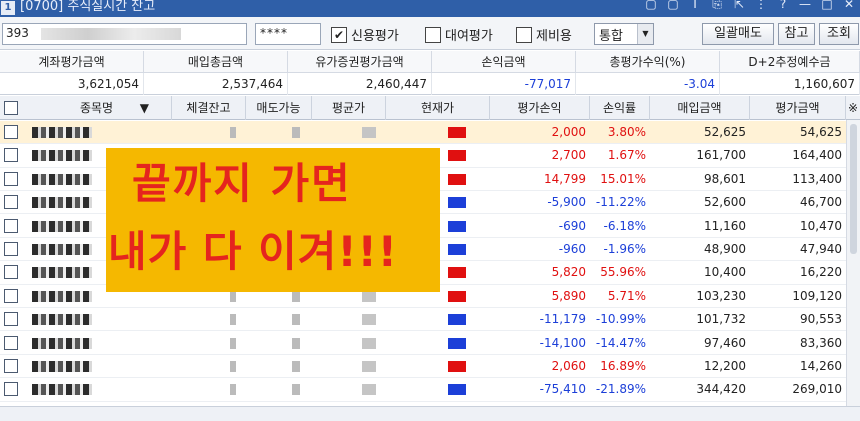 This screenshot has height=421, width=860. I want to click on status-bar, so click(430, 413).